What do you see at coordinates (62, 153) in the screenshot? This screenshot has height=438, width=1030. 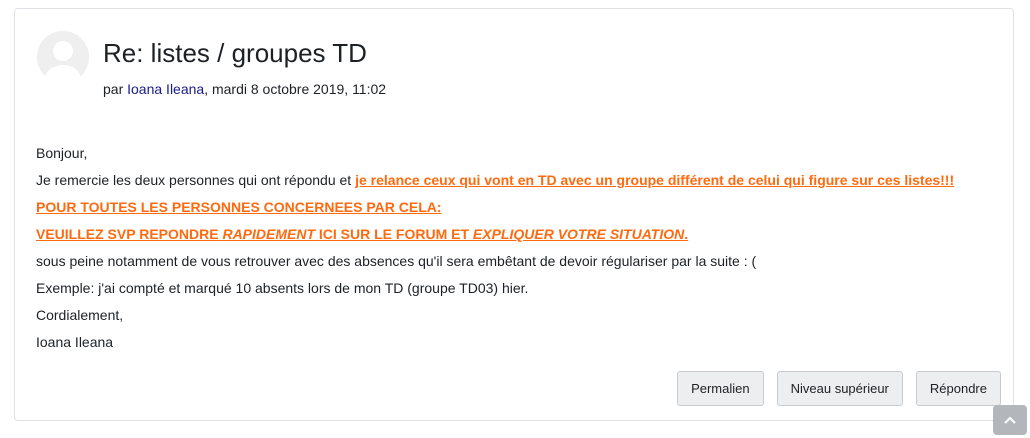 I see `body-line: Bonjour,` at bounding box center [62, 153].